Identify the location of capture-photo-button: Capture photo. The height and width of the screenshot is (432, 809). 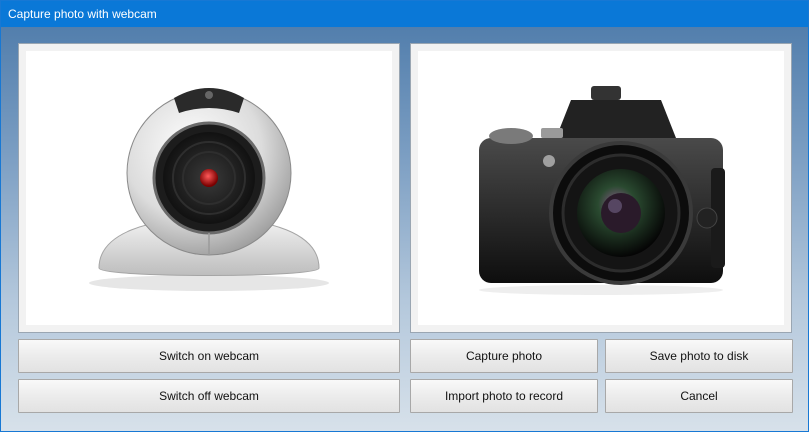
(504, 356).